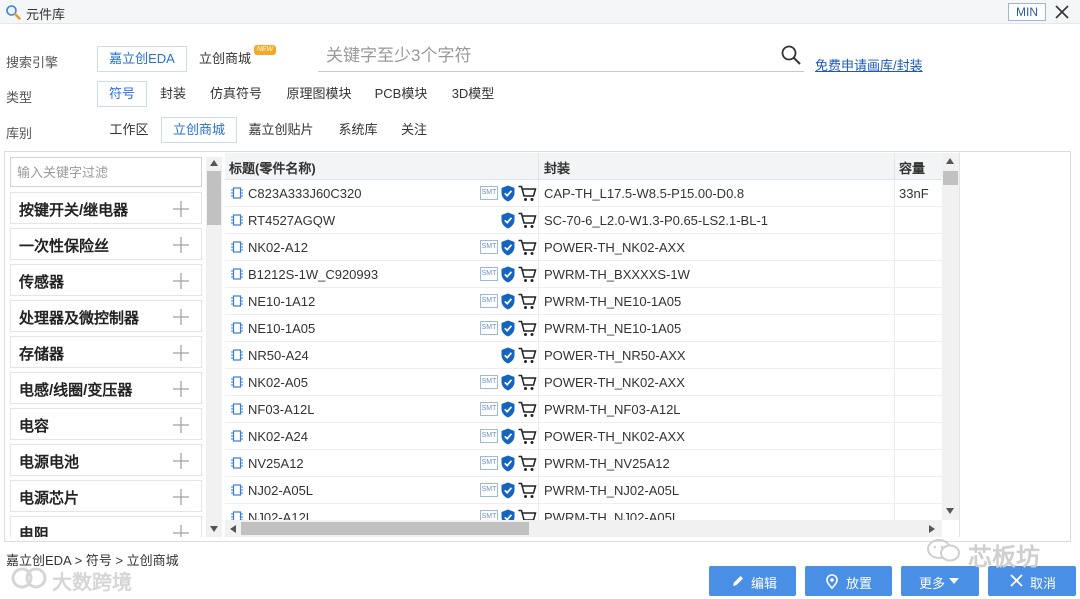  What do you see at coordinates (583, 355) in the screenshot?
I see `table-row: NR50-A24 POWER-TH_NR50-AXX` at bounding box center [583, 355].